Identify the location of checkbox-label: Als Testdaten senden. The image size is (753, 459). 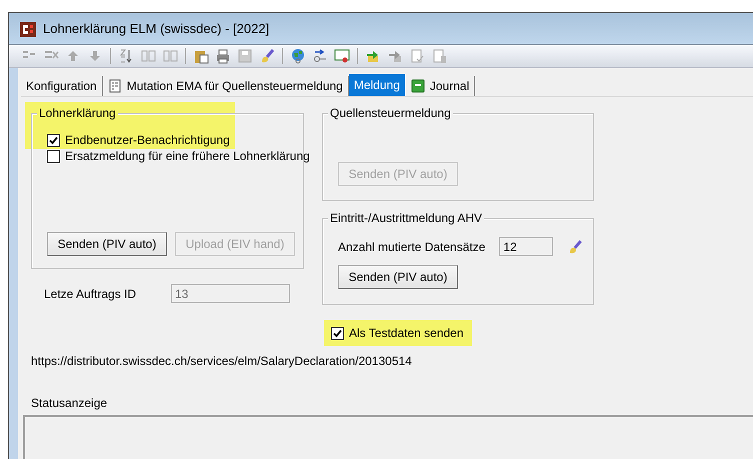
(406, 333).